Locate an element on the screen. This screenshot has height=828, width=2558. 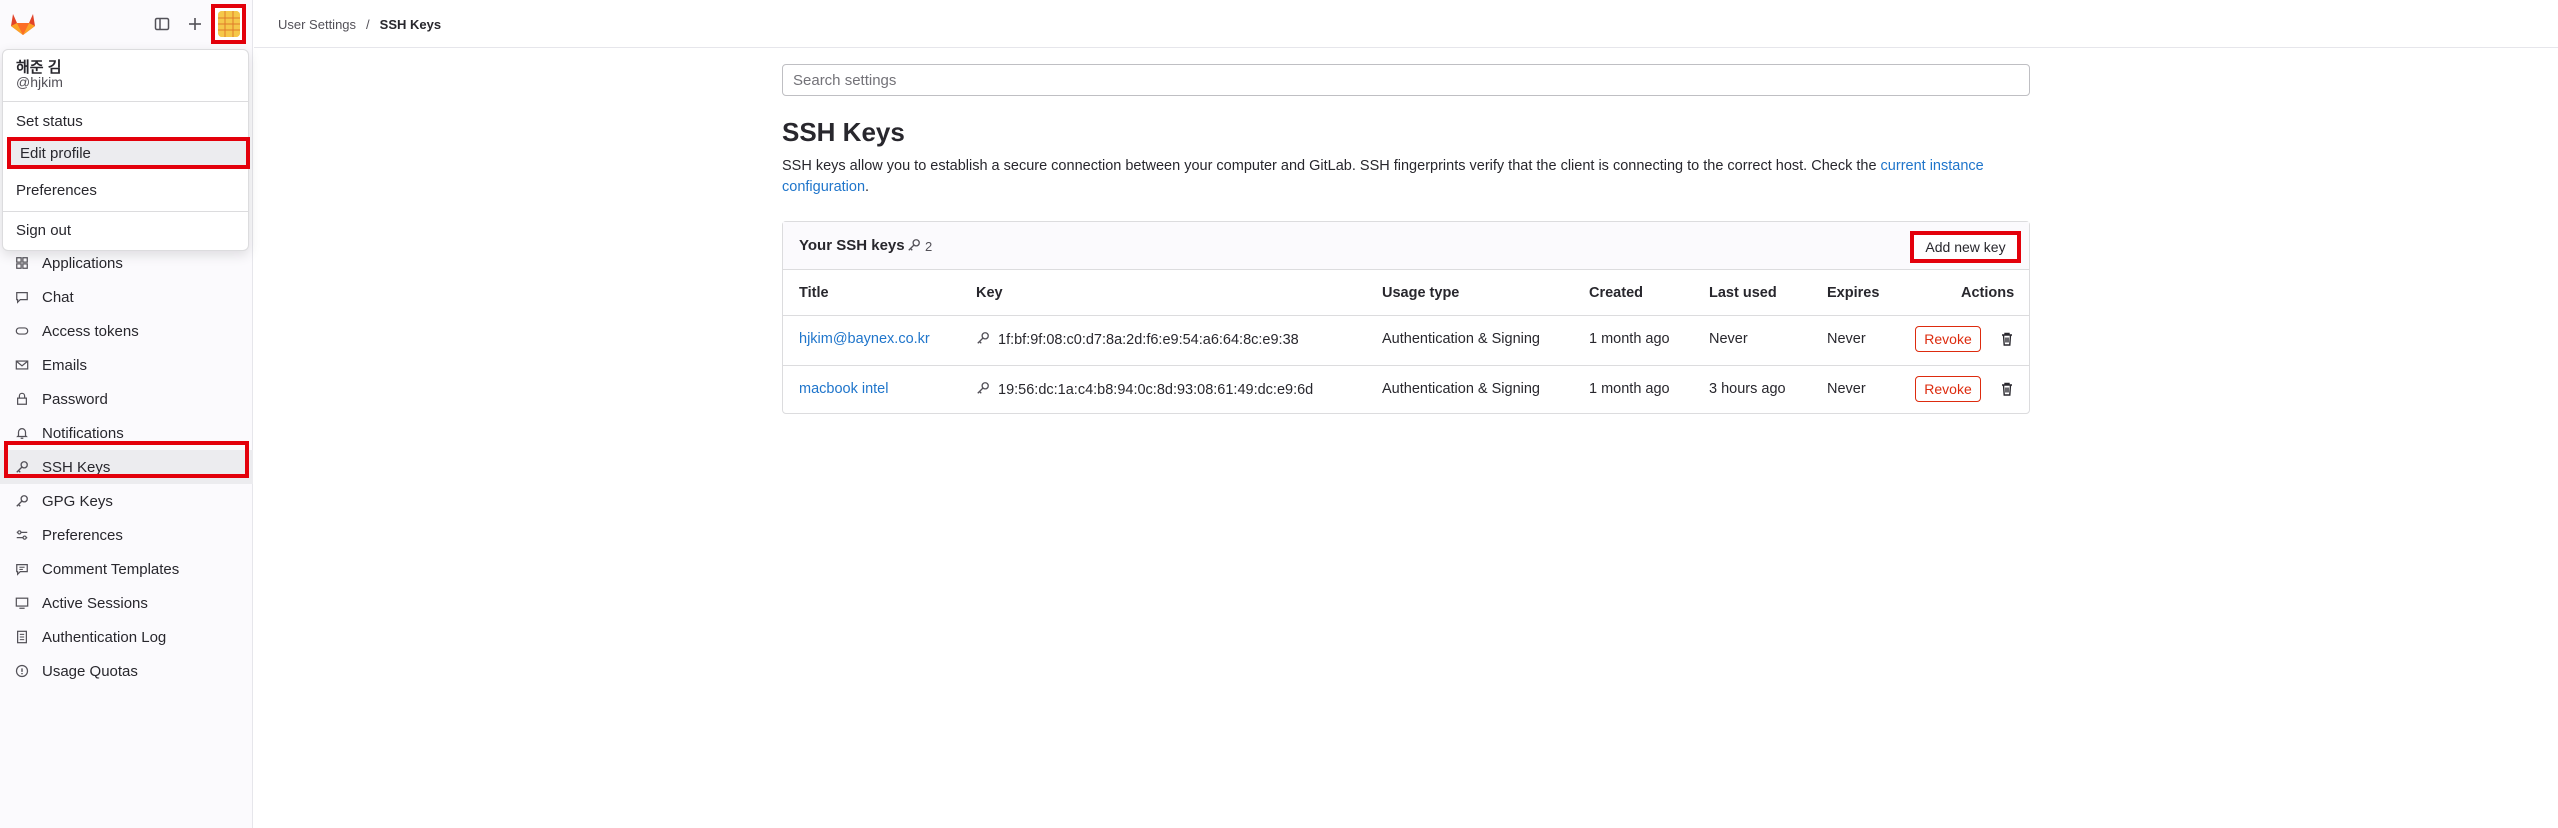
sidebar-item-label: Emails is located at coordinates (65, 365).